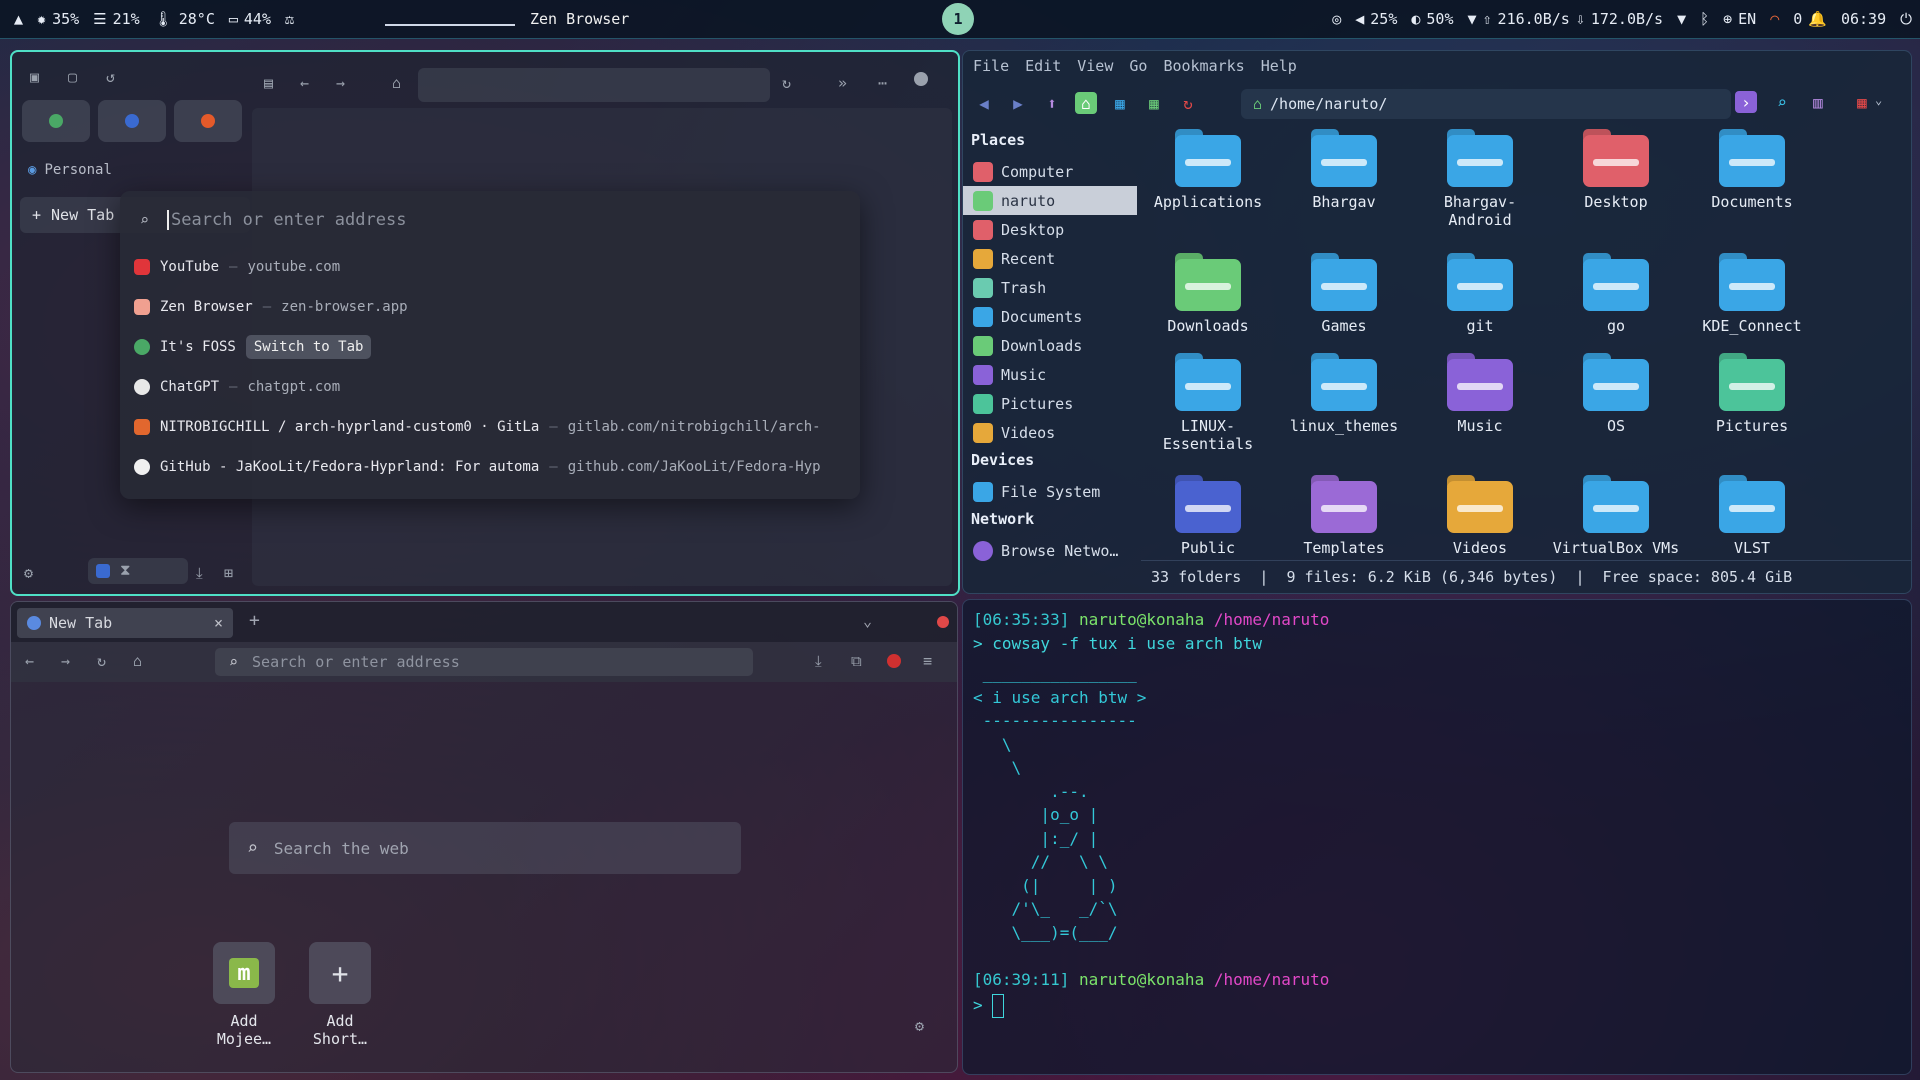  Describe the element at coordinates (250, 19) in the screenshot. I see `battery-widget: ▭ 44%` at that location.